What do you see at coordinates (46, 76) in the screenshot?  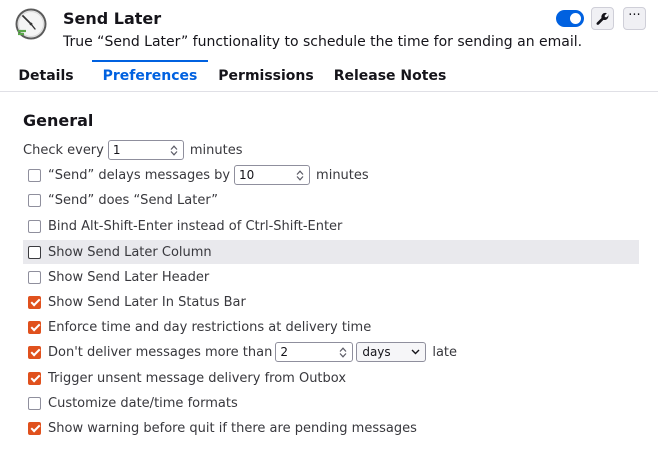 I see `tab-details: Details` at bounding box center [46, 76].